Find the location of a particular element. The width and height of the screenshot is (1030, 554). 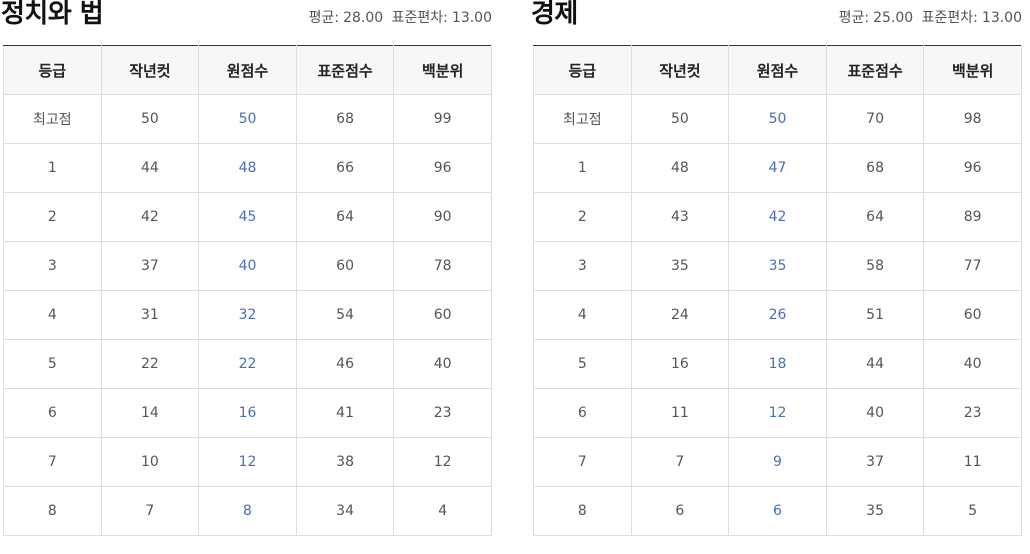

cell-raw-score: 45 is located at coordinates (247, 217).